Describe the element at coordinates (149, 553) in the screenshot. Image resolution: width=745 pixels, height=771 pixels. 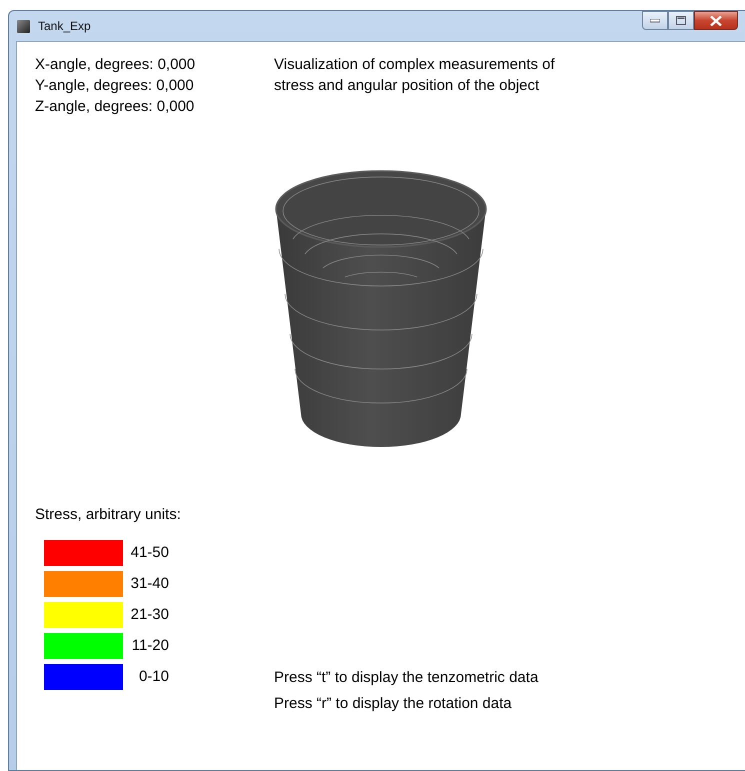
I see `range-label: 41-50` at that location.